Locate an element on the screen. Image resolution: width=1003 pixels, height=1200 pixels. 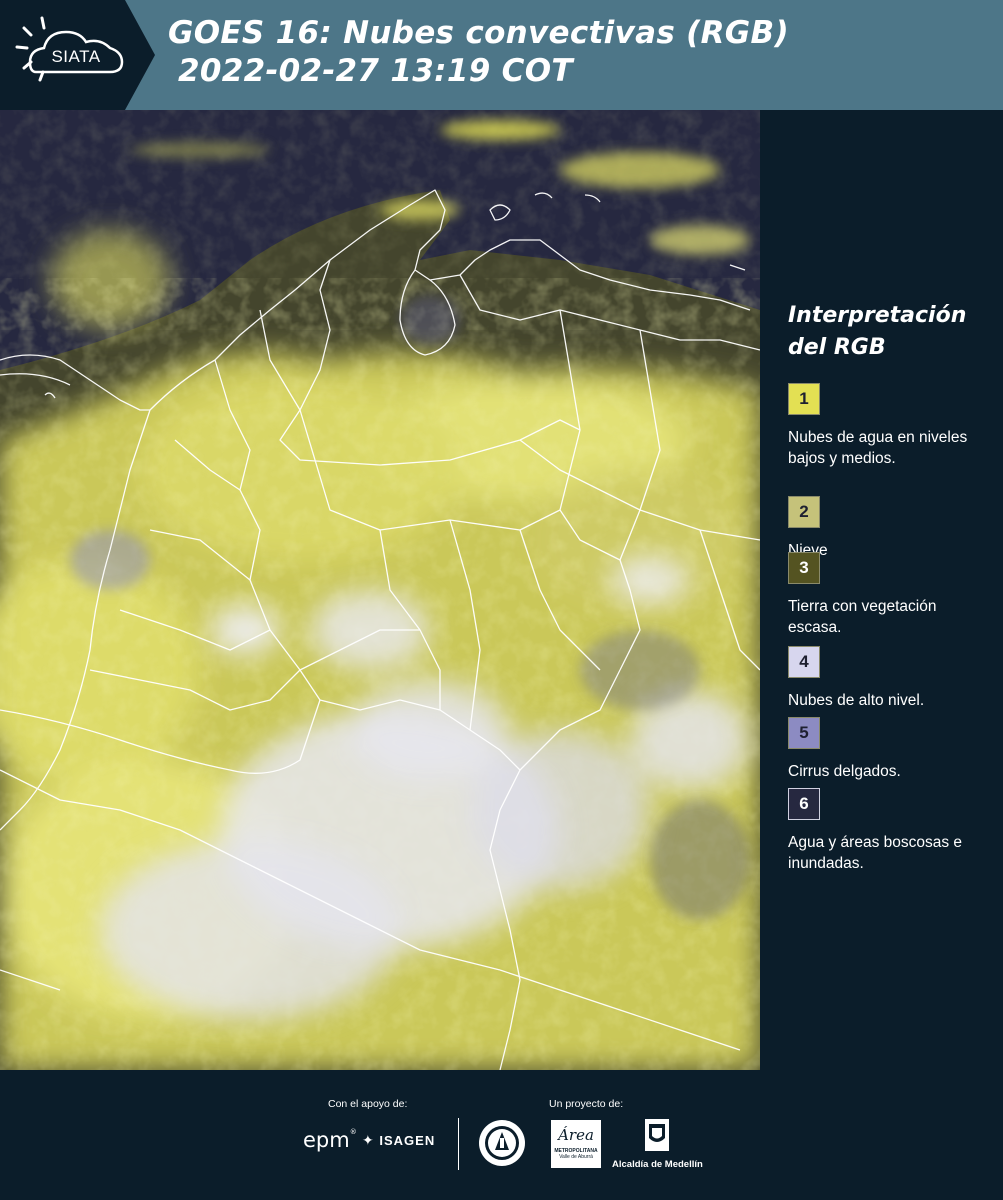
legend-item-text: Nubes de agua en niveles bajos y medios. is located at coordinates (878, 448).